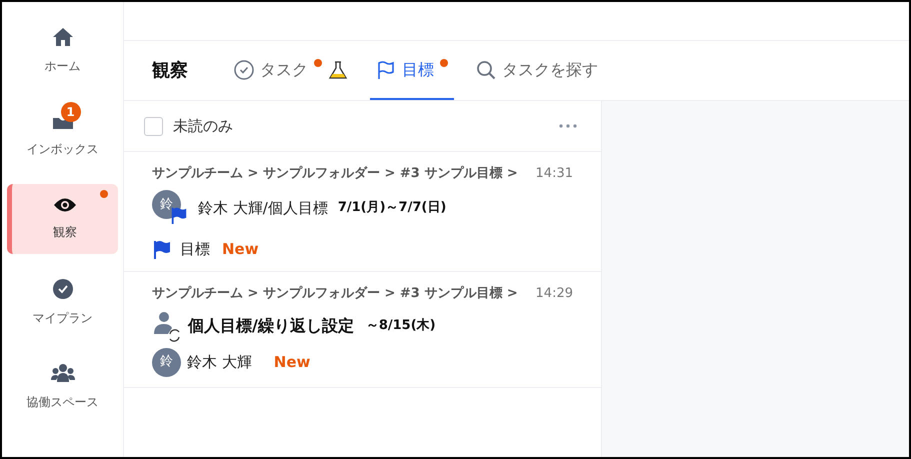 The image size is (911, 459). What do you see at coordinates (62, 149) in the screenshot?
I see `nav-label: インボックス` at bounding box center [62, 149].